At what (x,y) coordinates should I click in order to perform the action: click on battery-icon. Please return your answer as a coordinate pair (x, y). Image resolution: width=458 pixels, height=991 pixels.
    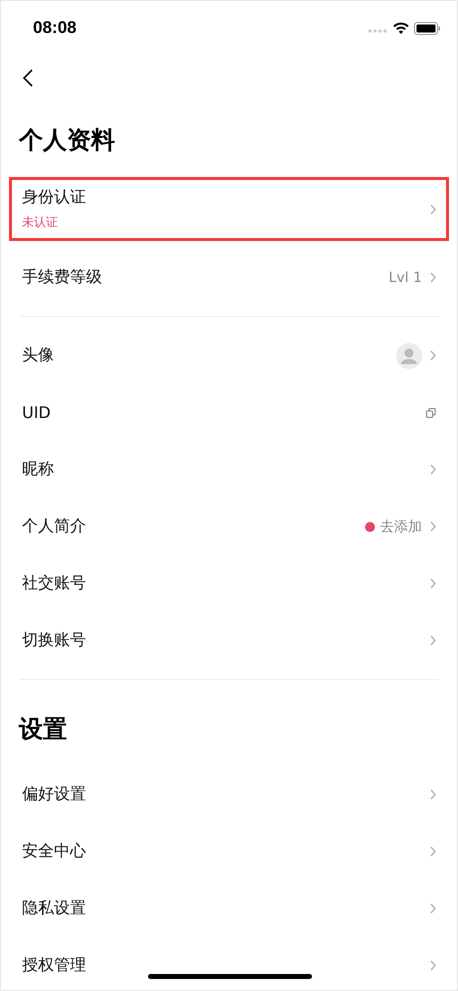
    Looking at the image, I should click on (427, 28).